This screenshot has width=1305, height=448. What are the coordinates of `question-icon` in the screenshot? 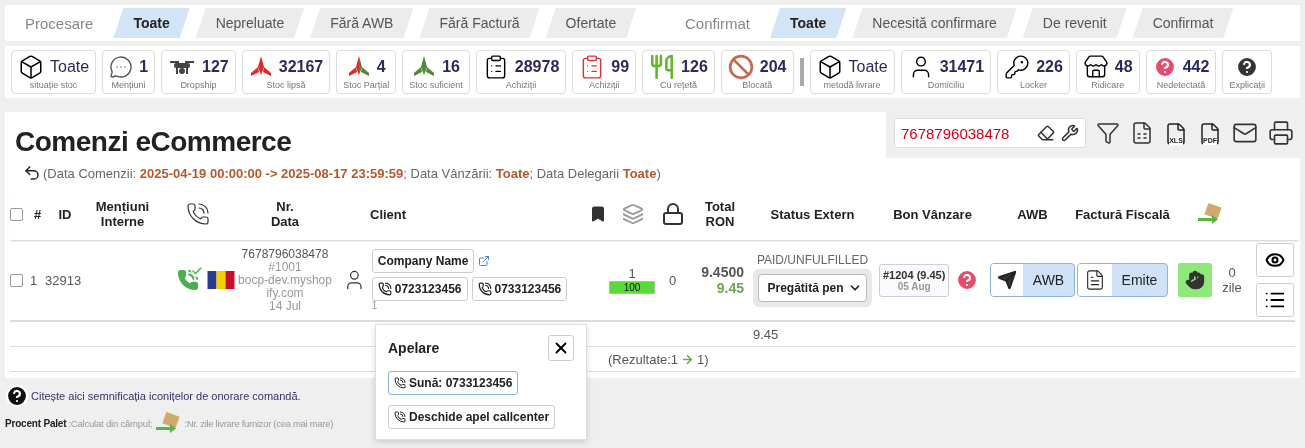 It's located at (17, 396).